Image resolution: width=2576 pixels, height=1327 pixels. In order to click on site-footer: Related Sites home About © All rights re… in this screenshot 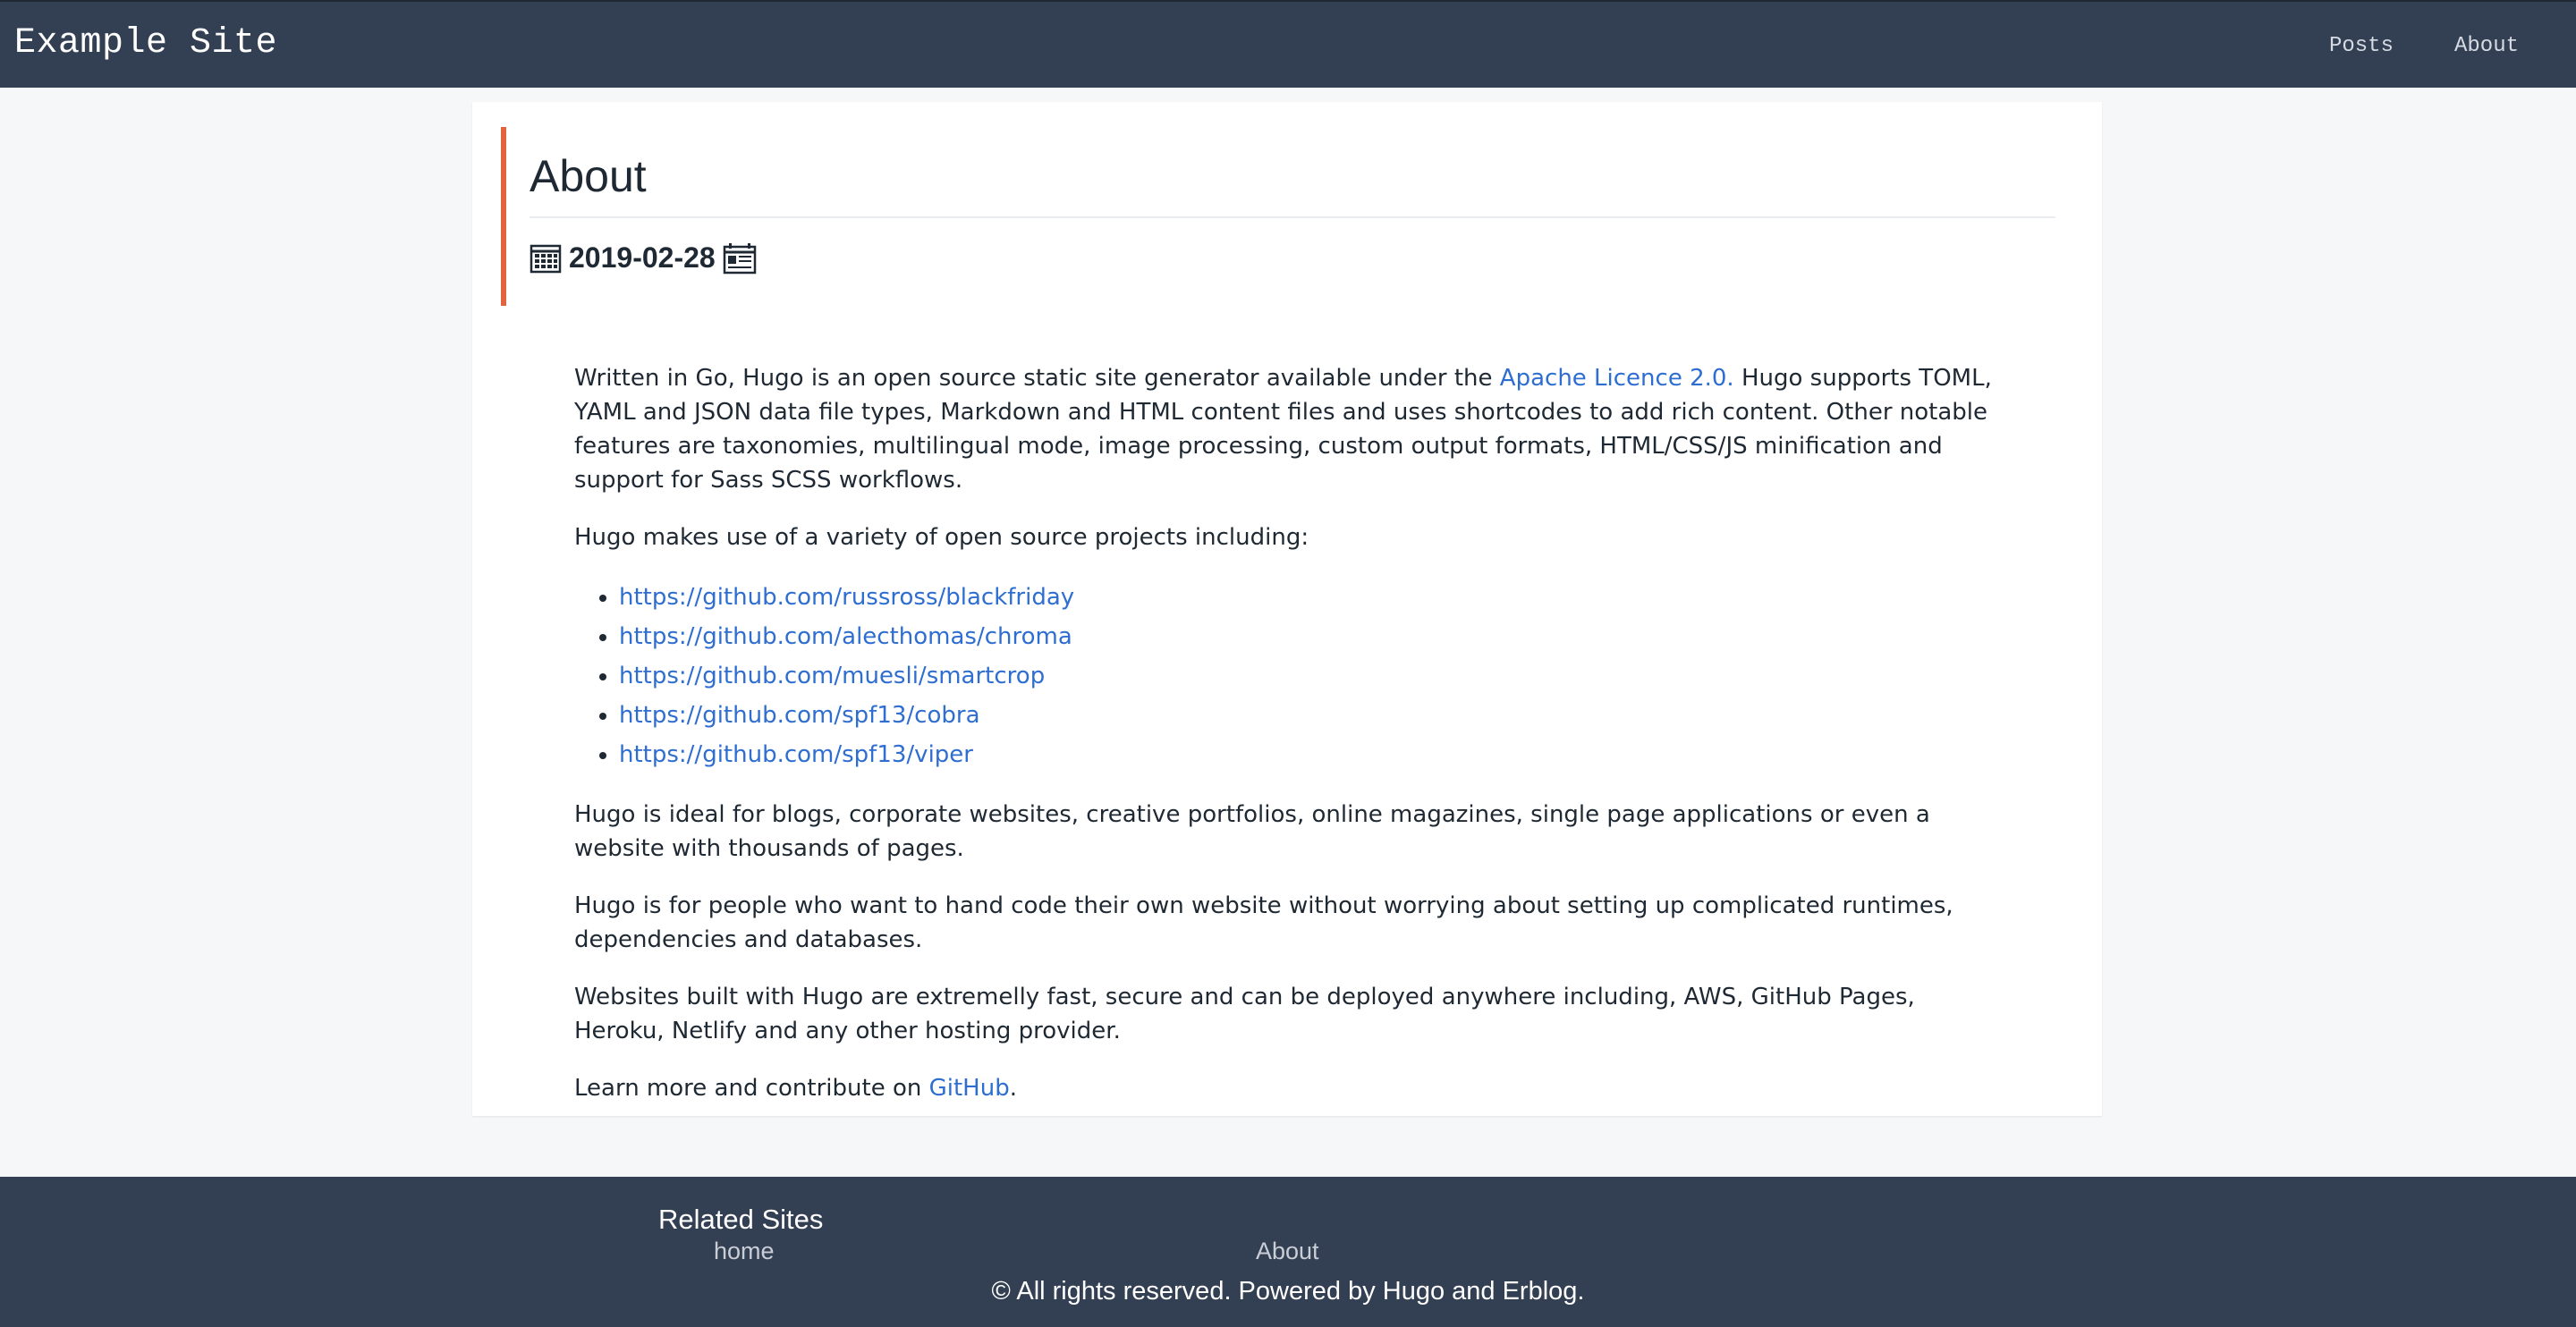, I will do `click(1288, 1252)`.